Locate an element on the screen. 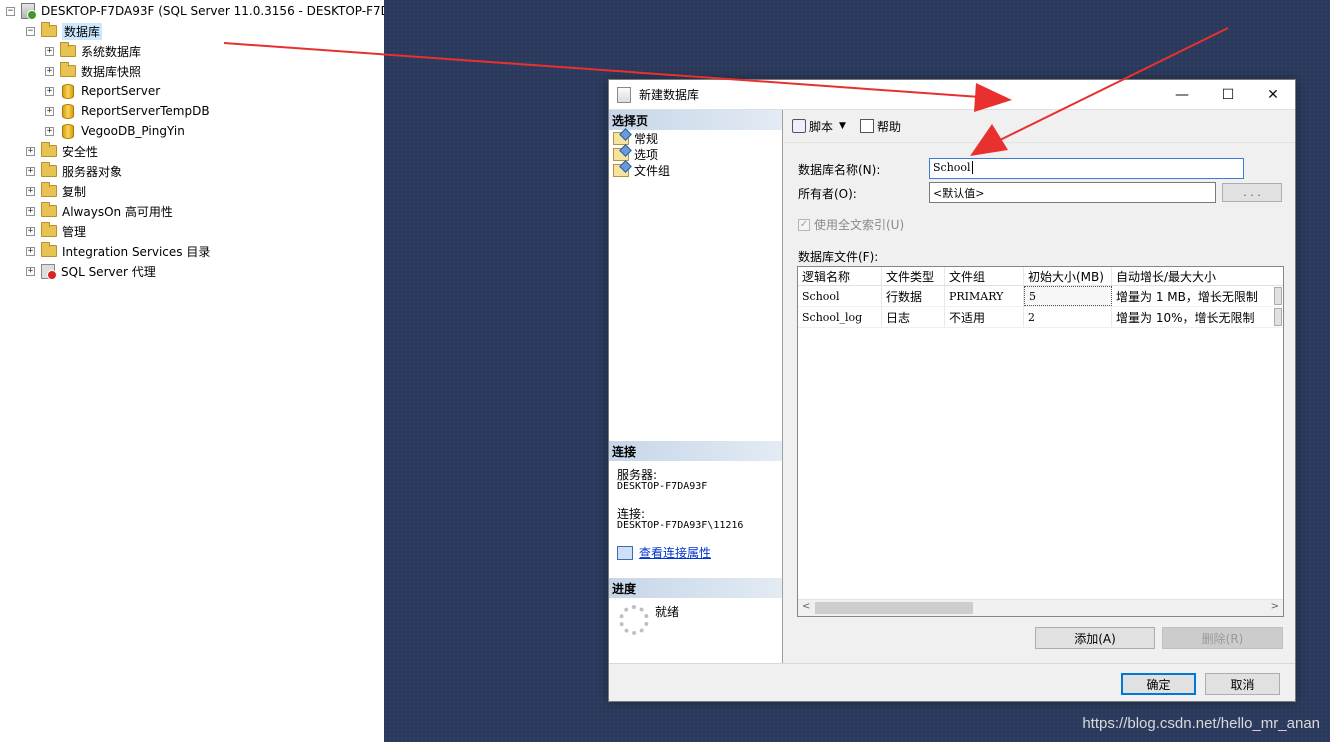 The height and width of the screenshot is (742, 1330). tree-node-label: Integration Services 目录 is located at coordinates (136, 251).